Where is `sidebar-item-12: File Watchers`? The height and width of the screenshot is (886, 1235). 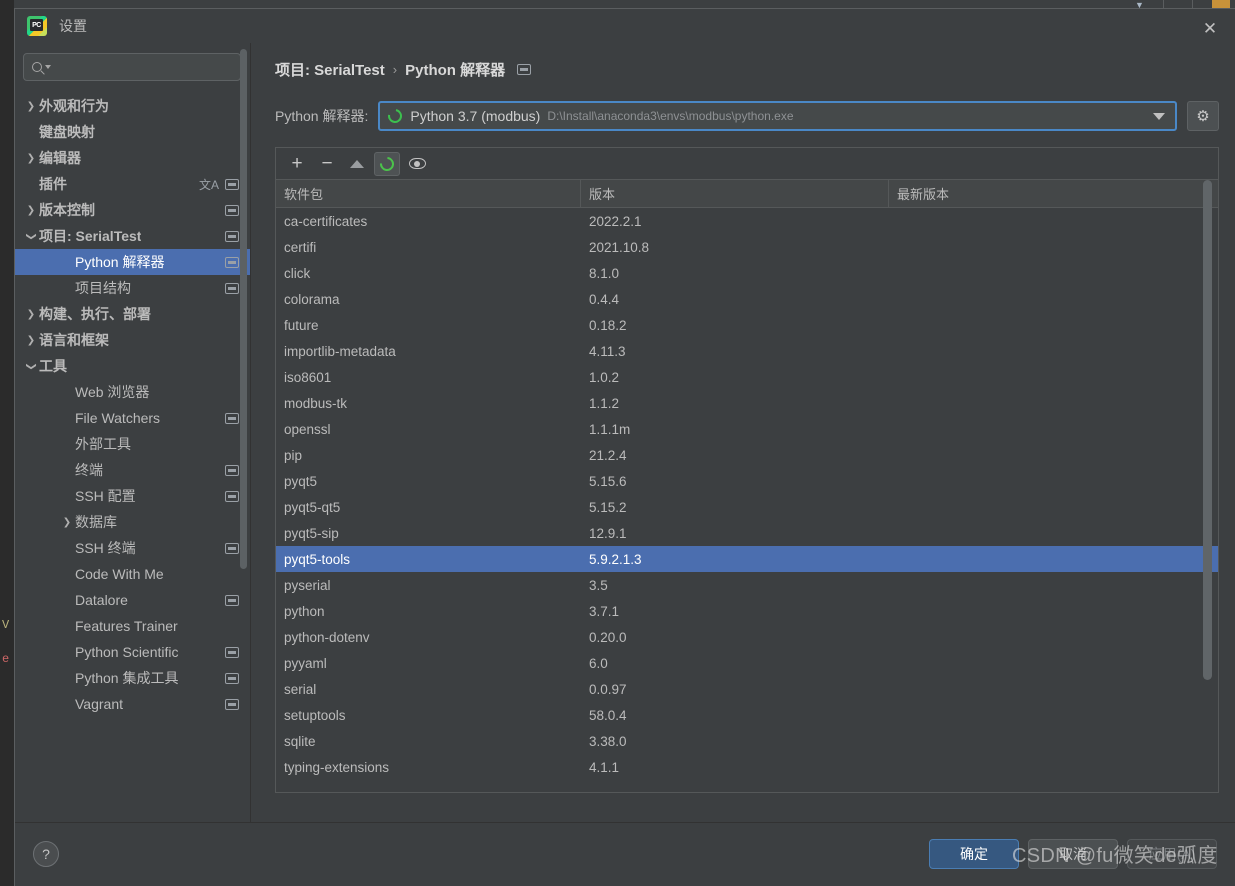 sidebar-item-12: File Watchers is located at coordinates (133, 418).